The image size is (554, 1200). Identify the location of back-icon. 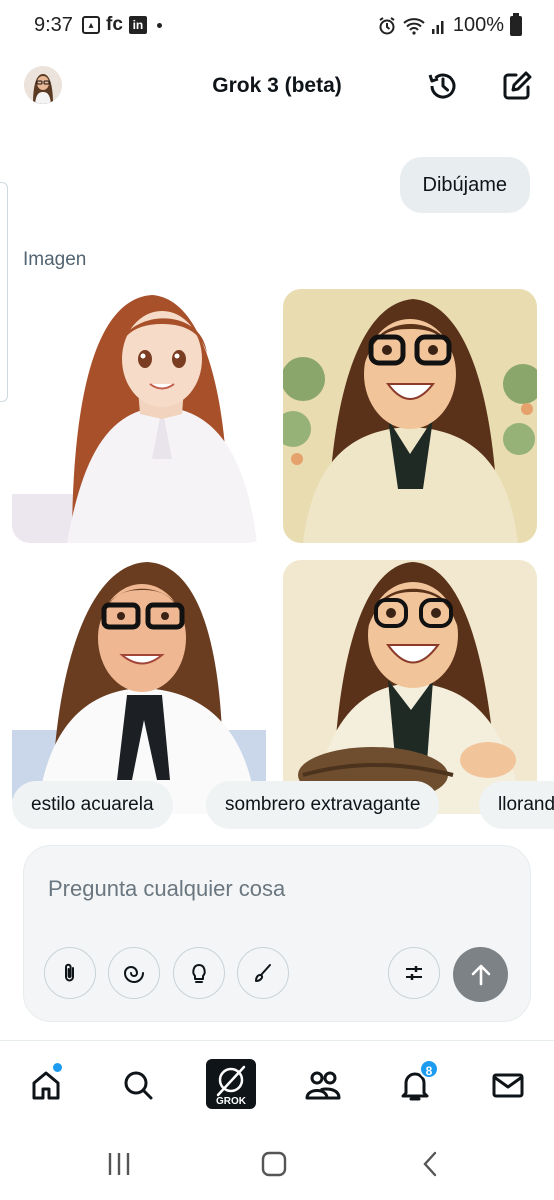
(430, 1164).